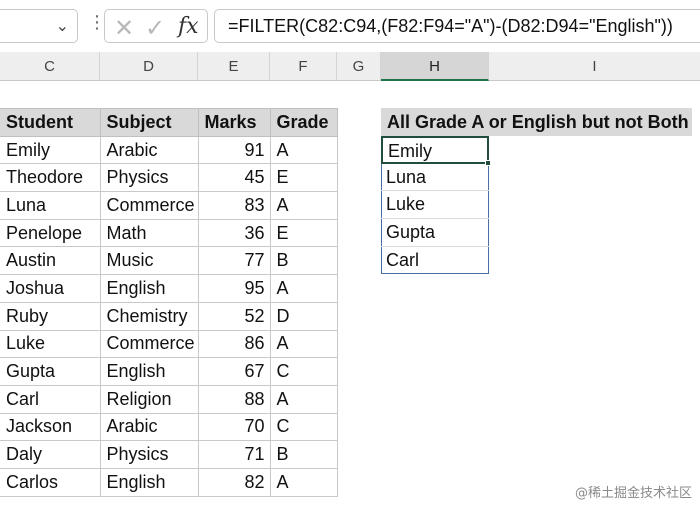  What do you see at coordinates (188, 26) in the screenshot?
I see `insert-function-icon: fx` at bounding box center [188, 26].